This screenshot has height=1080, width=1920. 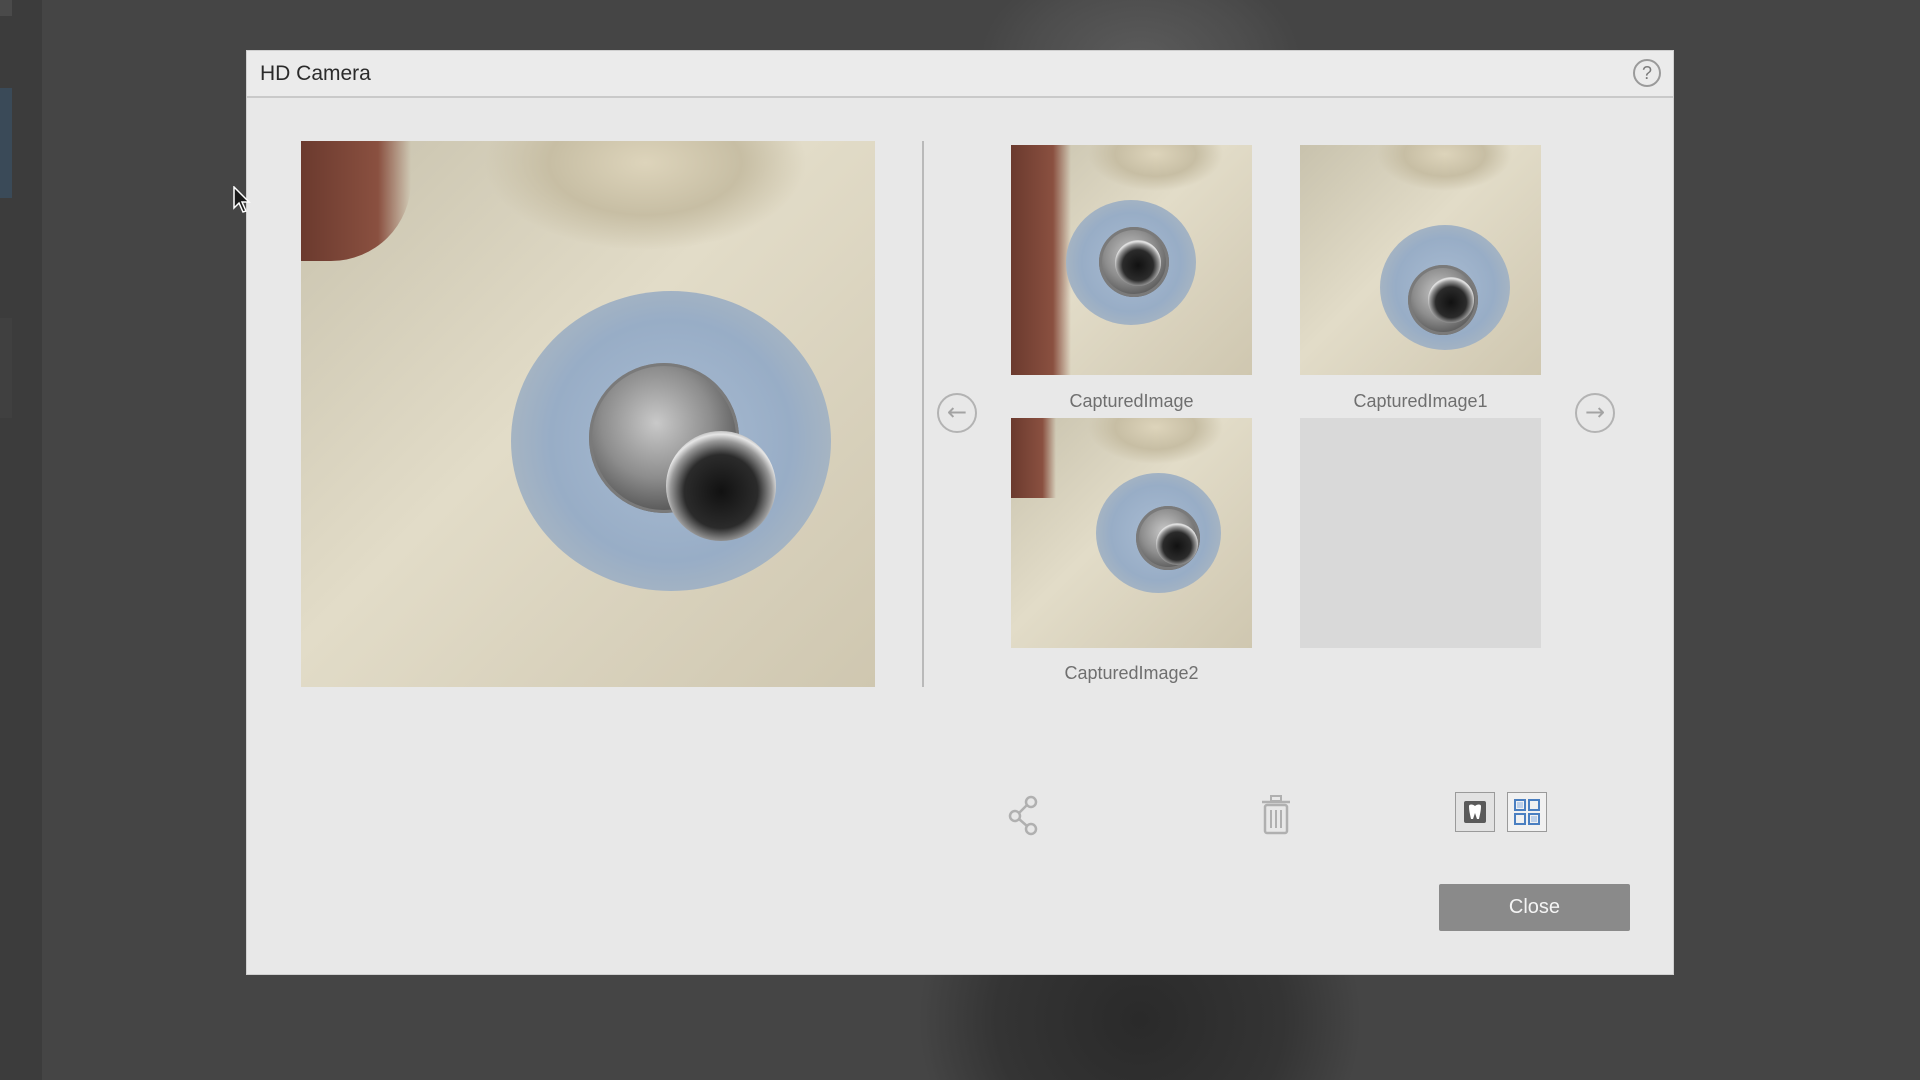 What do you see at coordinates (1131, 533) in the screenshot?
I see `thumbnail-captured-image2` at bounding box center [1131, 533].